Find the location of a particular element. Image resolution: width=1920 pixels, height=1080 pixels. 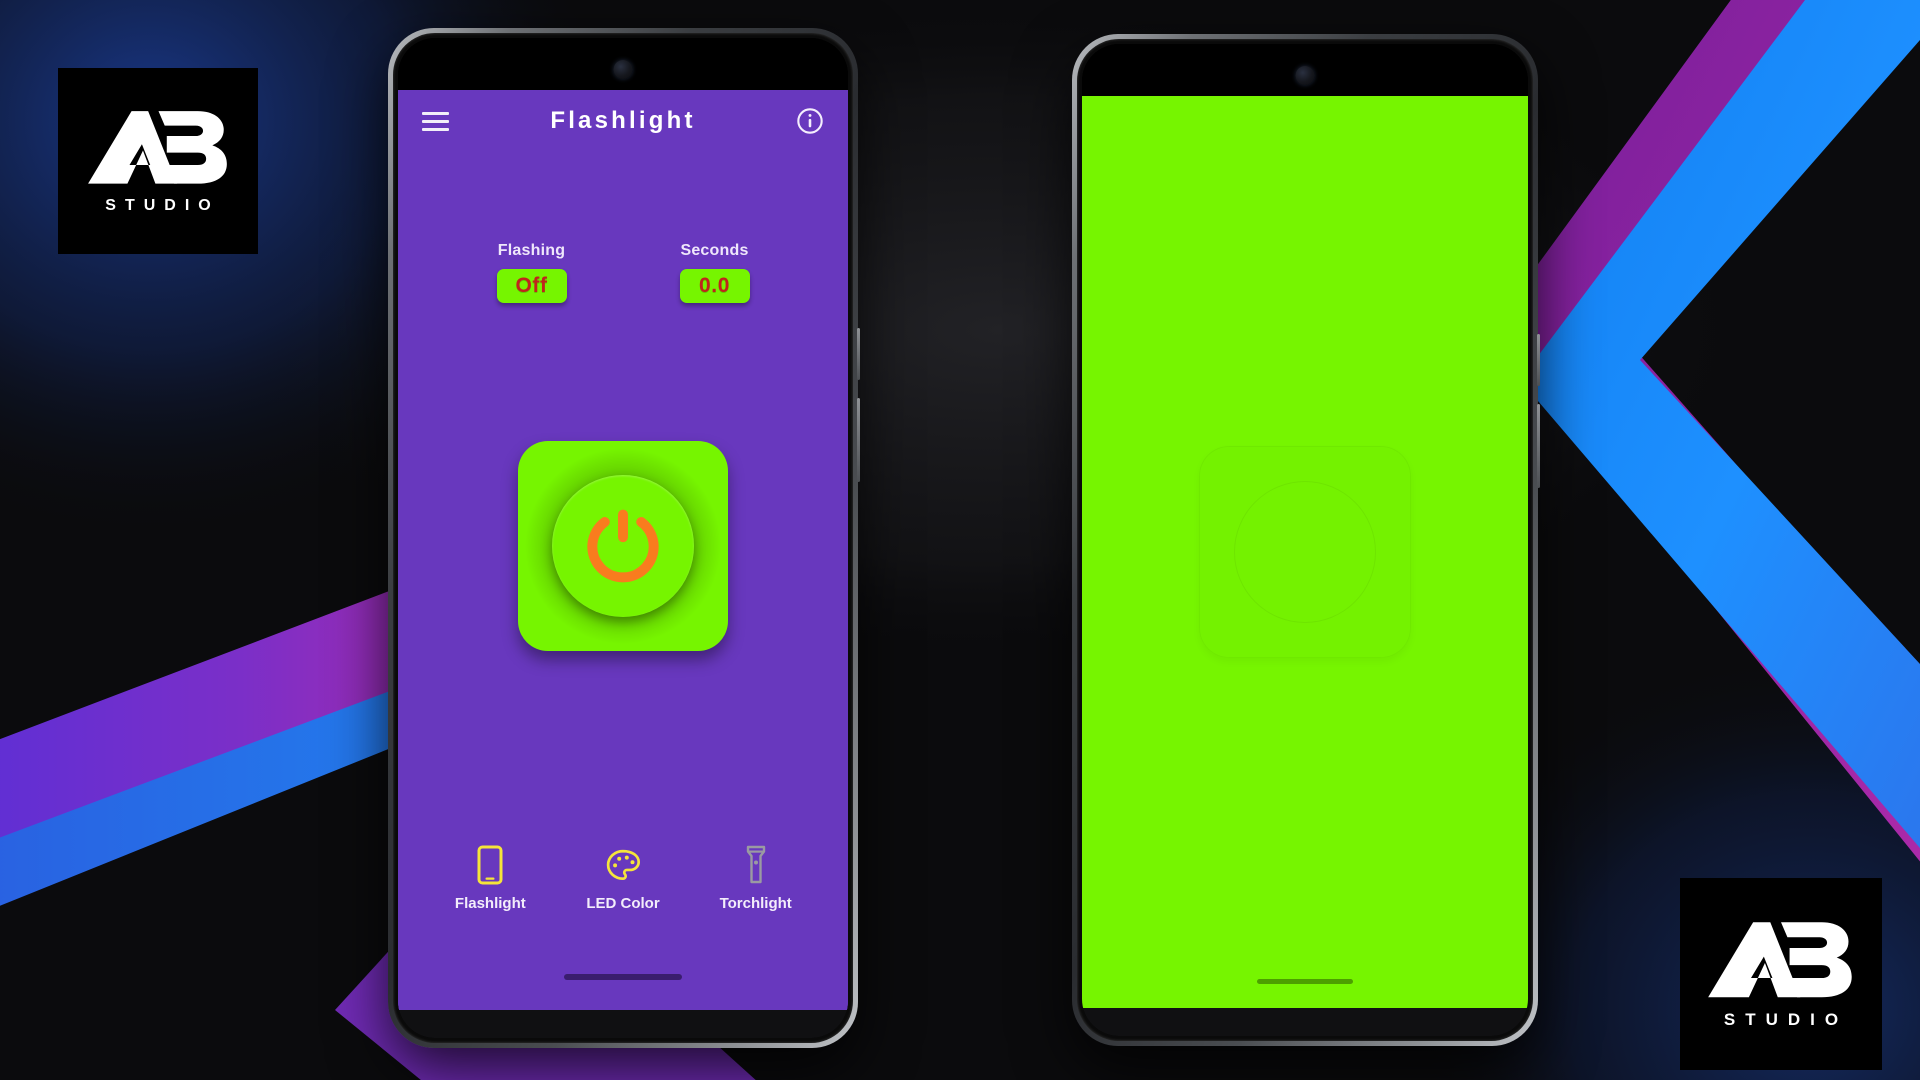

phone-screen-icon is located at coordinates (490, 864).